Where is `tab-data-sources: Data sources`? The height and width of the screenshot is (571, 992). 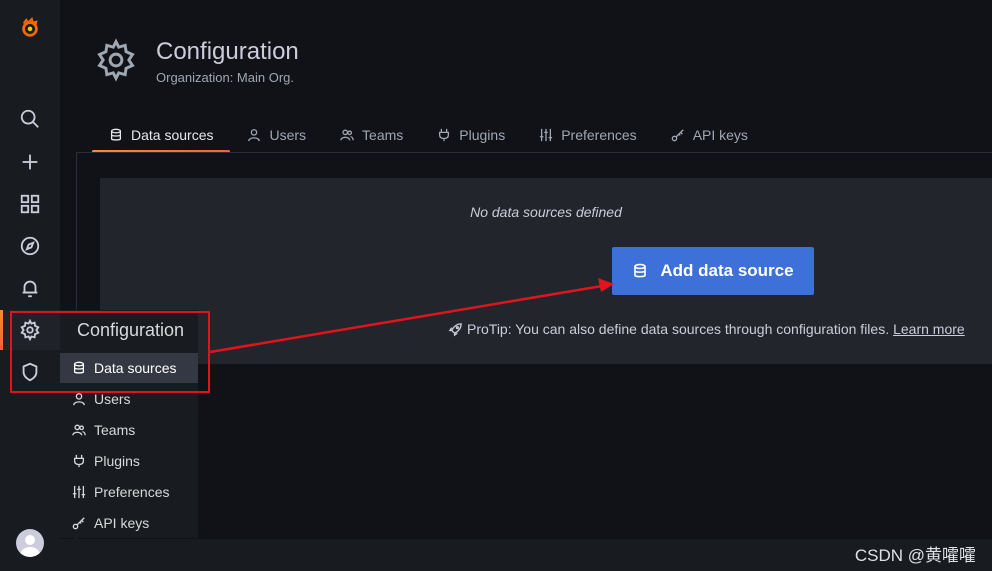 tab-data-sources: Data sources is located at coordinates (161, 135).